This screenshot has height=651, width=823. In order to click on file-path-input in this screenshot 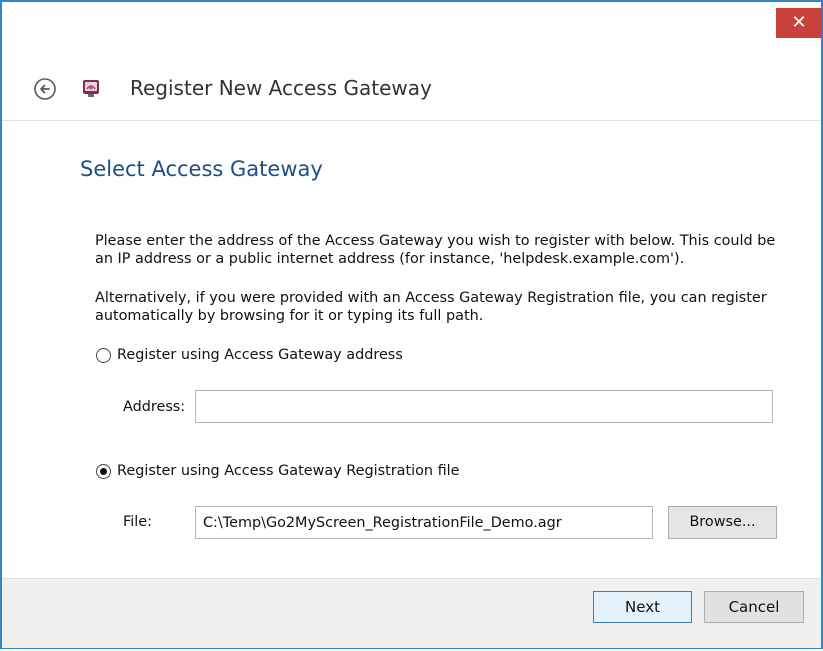, I will do `click(424, 522)`.